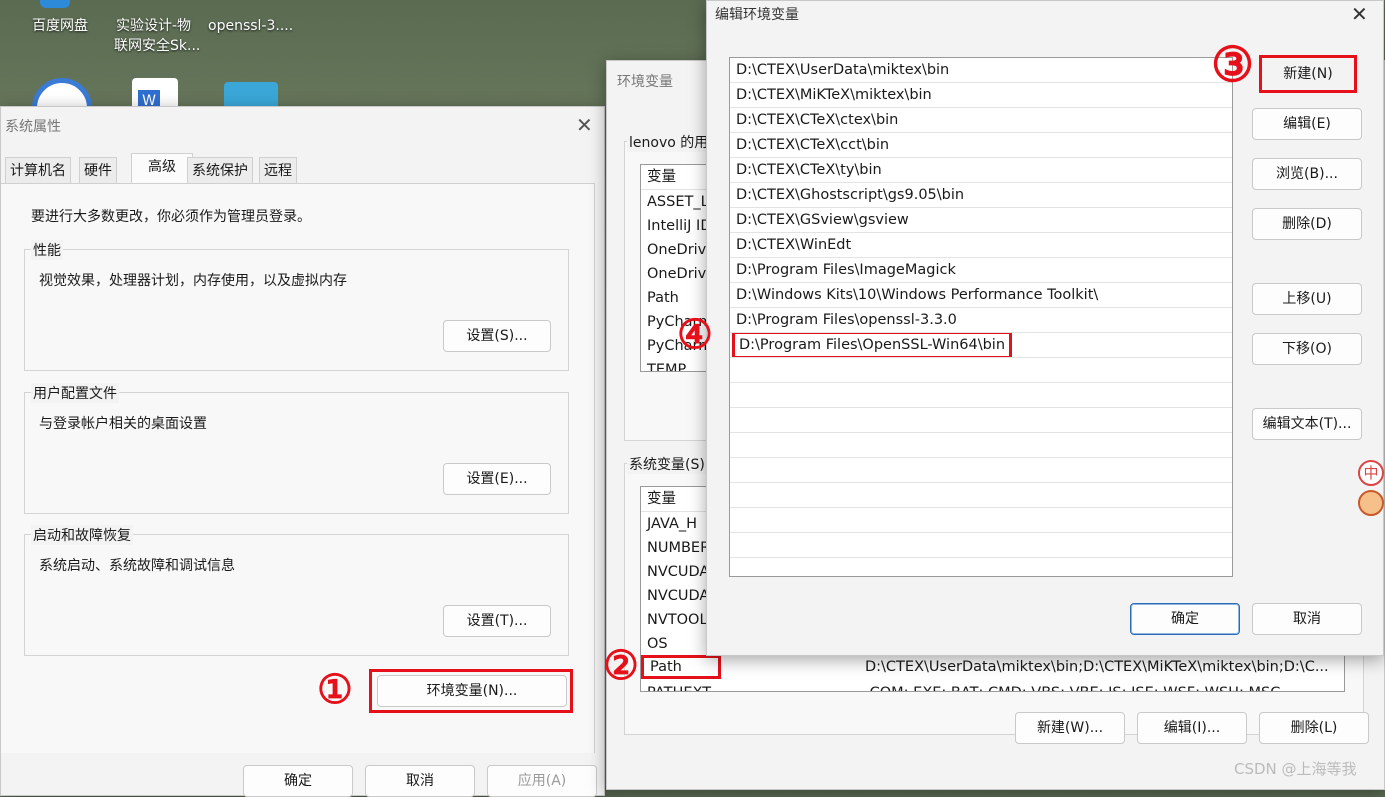 This screenshot has height=797, width=1385. Describe the element at coordinates (542, 781) in the screenshot. I see `apply-button: 应用(A)` at that location.